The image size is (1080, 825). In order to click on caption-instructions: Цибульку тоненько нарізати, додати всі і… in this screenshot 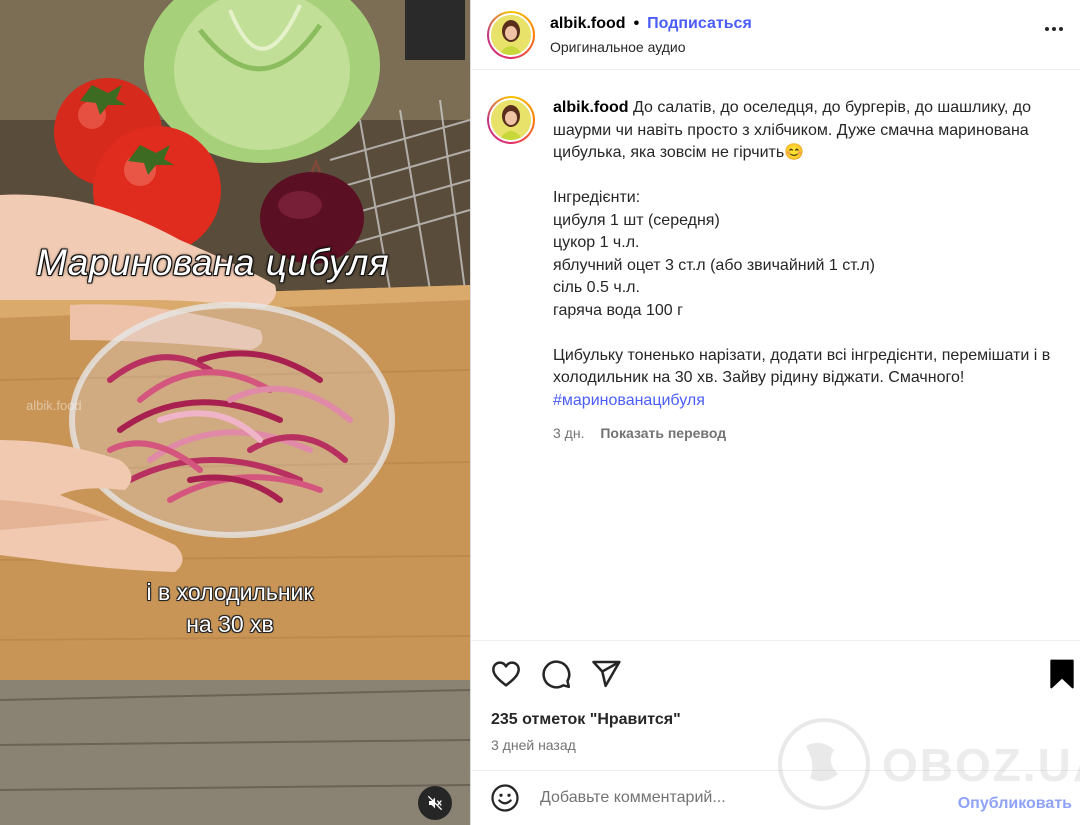, I will do `click(802, 366)`.